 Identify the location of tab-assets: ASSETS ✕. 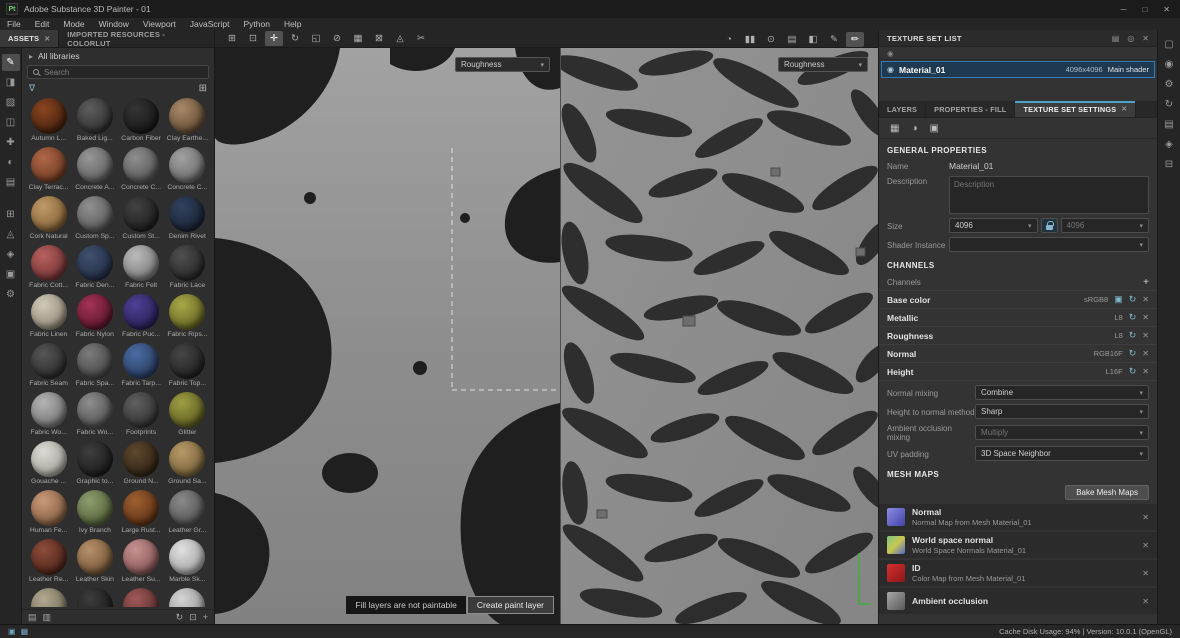
(30, 38).